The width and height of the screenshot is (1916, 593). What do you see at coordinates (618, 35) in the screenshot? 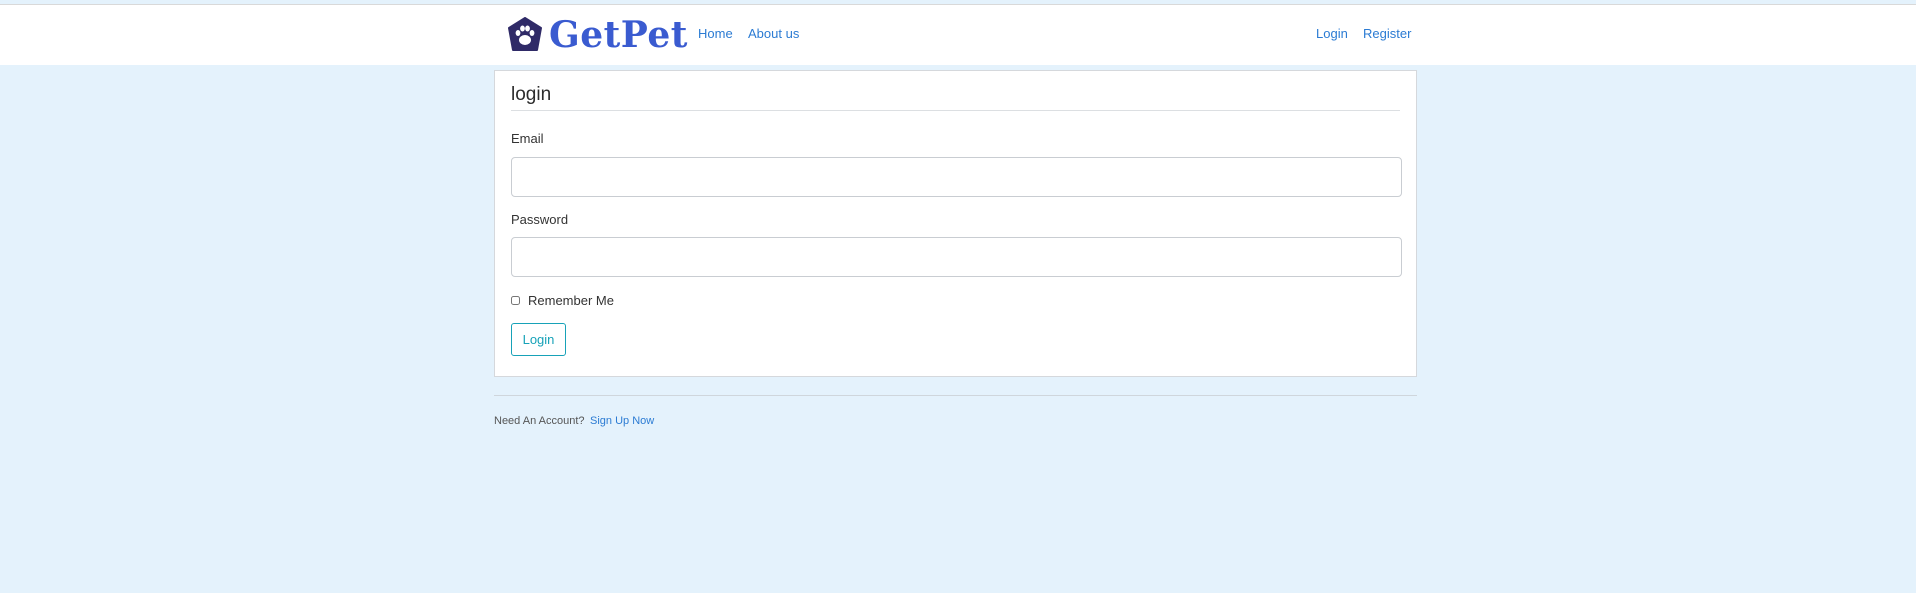
I see `brand-name: GetPet` at bounding box center [618, 35].